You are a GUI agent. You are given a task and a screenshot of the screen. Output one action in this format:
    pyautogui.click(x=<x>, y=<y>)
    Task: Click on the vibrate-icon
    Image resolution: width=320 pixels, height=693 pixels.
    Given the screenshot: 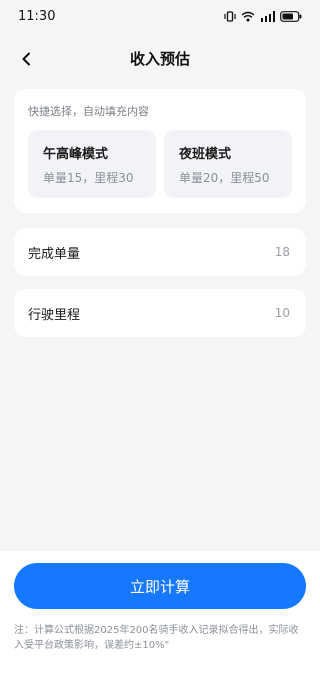 What is the action you would take?
    pyautogui.click(x=230, y=16)
    